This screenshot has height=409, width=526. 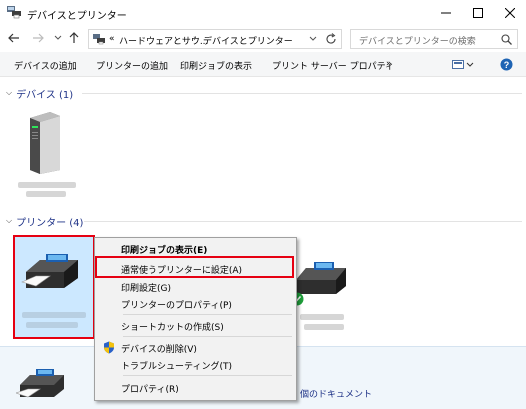 What do you see at coordinates (389, 64) in the screenshot?
I see `more-commands-button: »` at bounding box center [389, 64].